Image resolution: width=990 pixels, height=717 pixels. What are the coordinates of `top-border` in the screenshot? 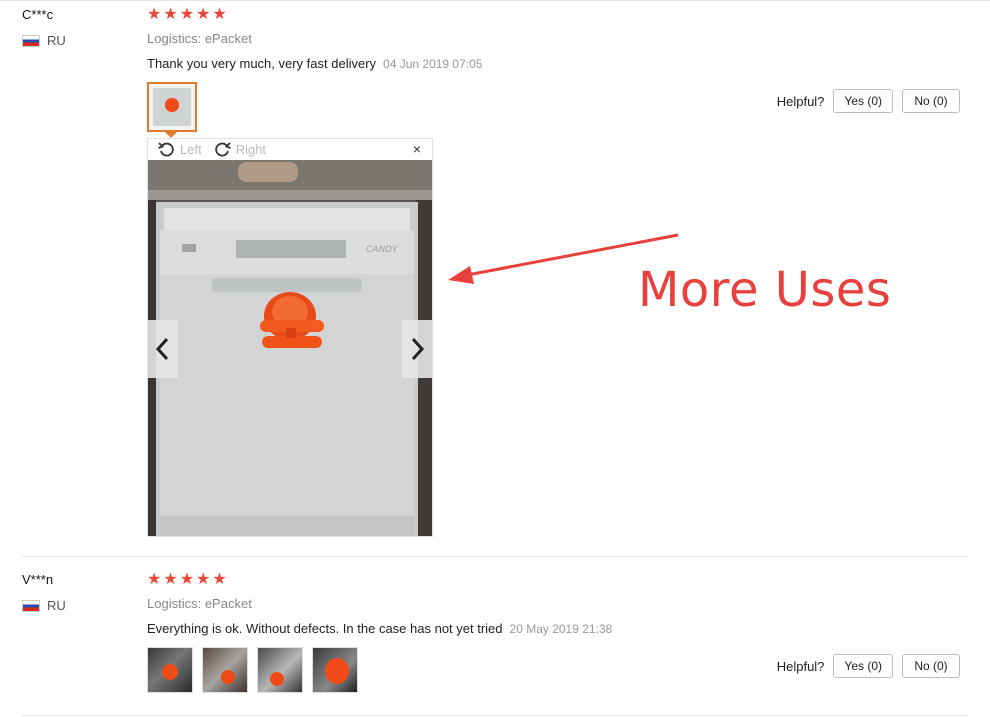 It's located at (495, 0).